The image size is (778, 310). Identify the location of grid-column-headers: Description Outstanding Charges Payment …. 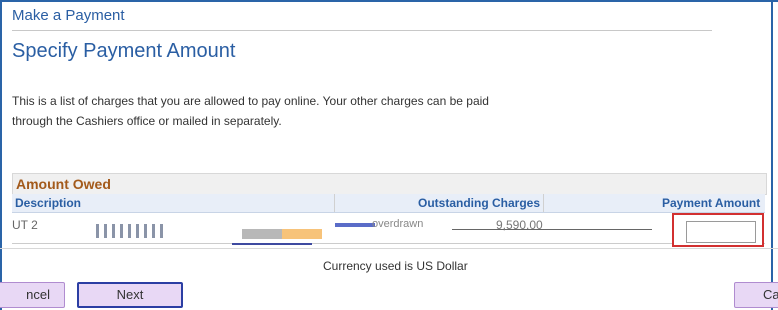
(388, 203).